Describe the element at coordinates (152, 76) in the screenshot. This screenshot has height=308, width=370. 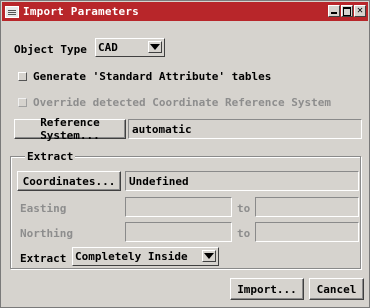
I see `generate-tables-label: Generate 'Standard Attribute' tables` at that location.